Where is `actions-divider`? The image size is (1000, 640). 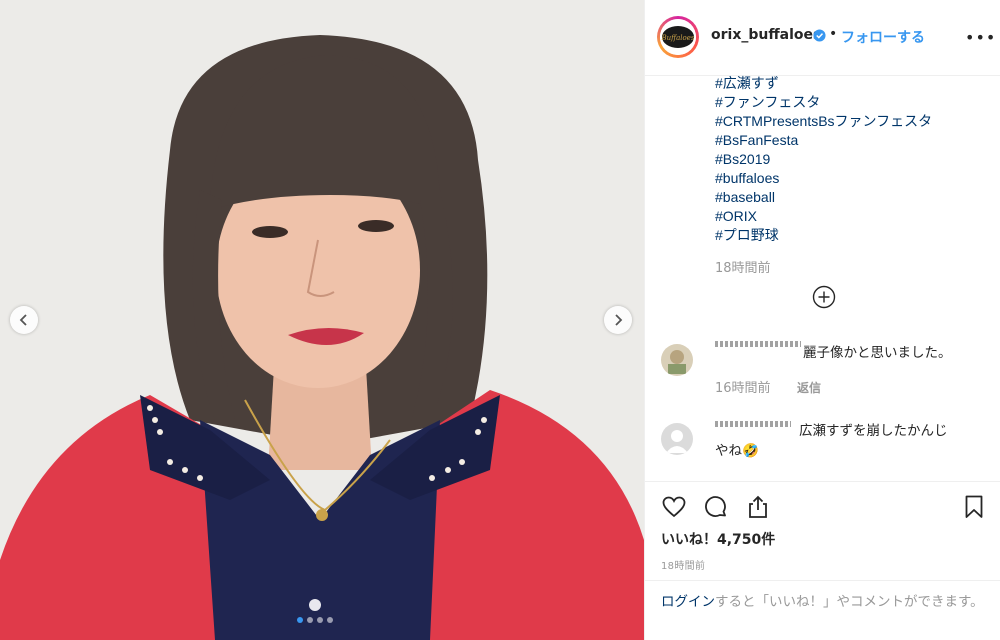
actions-divider is located at coordinates (822, 482).